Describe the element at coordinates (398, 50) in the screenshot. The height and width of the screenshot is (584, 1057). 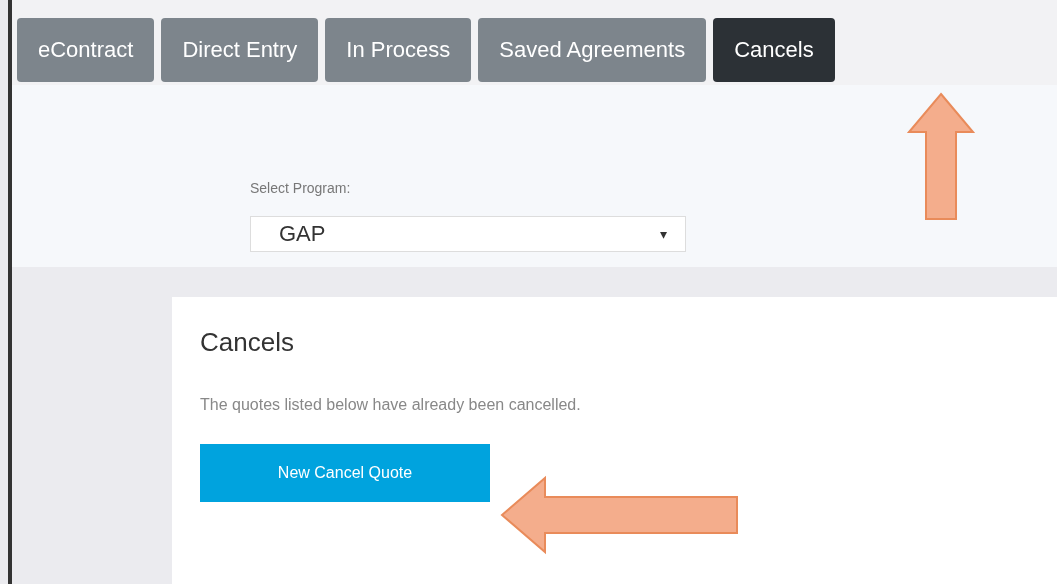
I see `tab: In Process` at that location.